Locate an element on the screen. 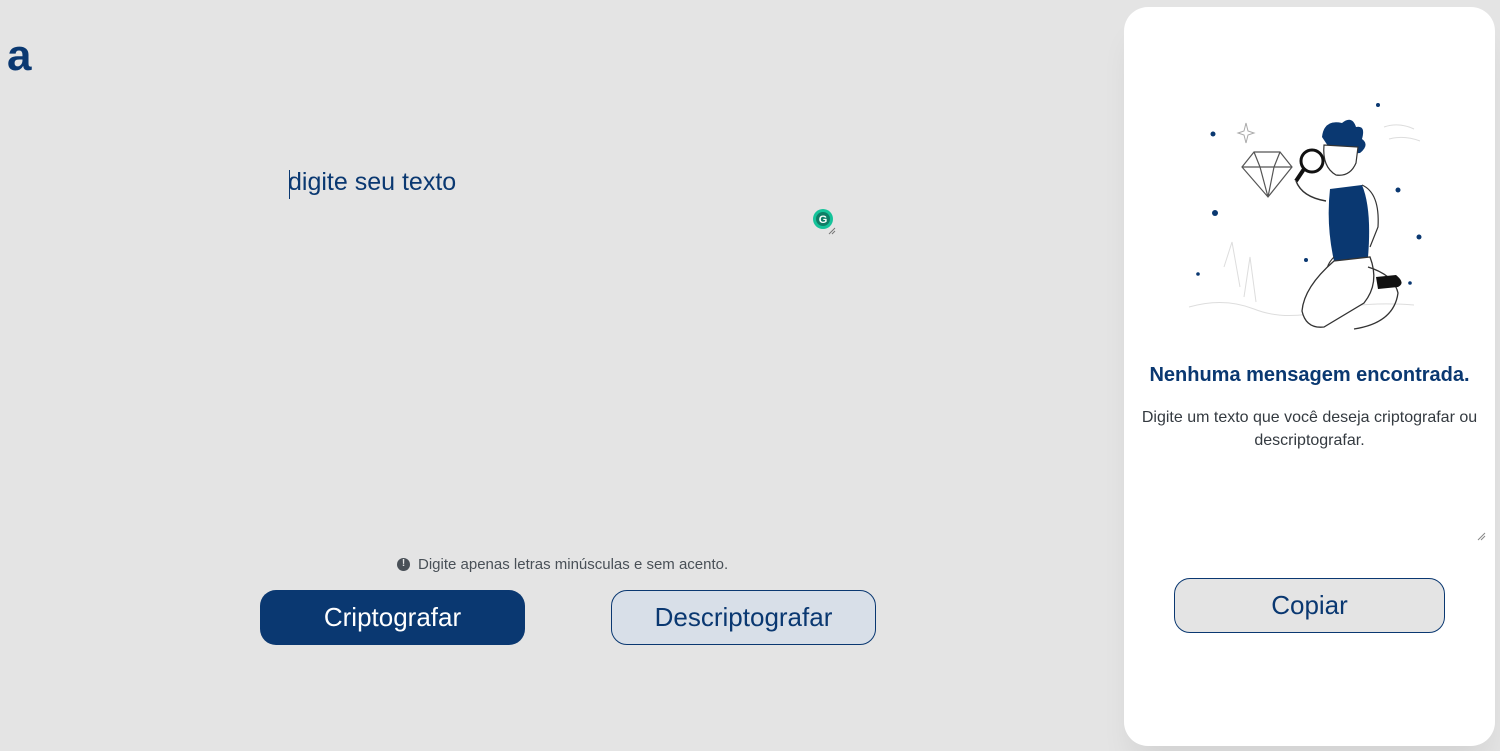 The width and height of the screenshot is (1500, 751). logo-letter: a is located at coordinates (19, 54).